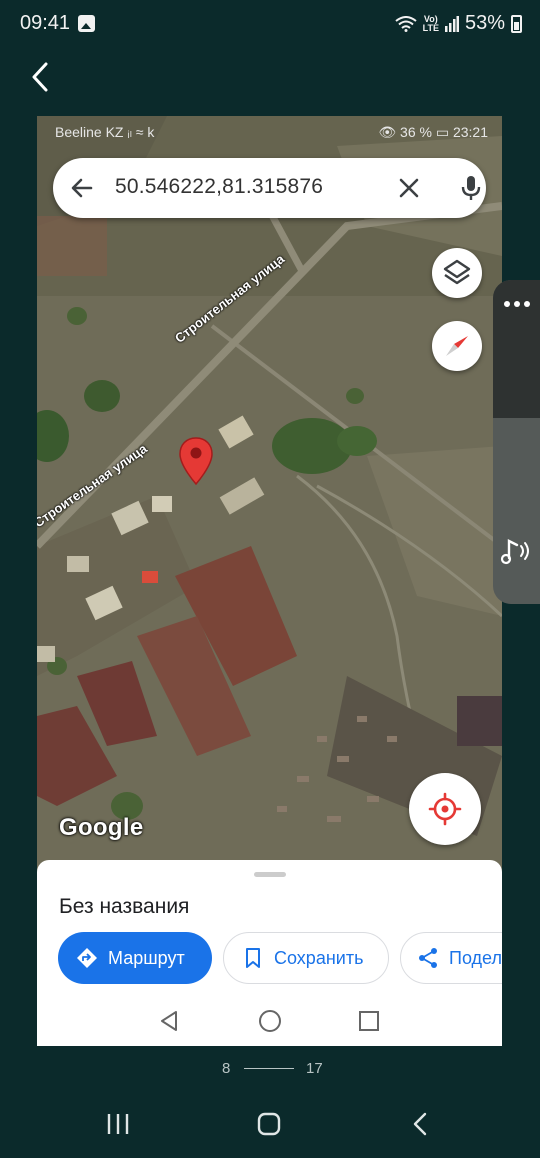 This screenshot has width=540, height=1158. Describe the element at coordinates (430, 27) in the screenshot. I see `volte-line-2: LTE` at that location.